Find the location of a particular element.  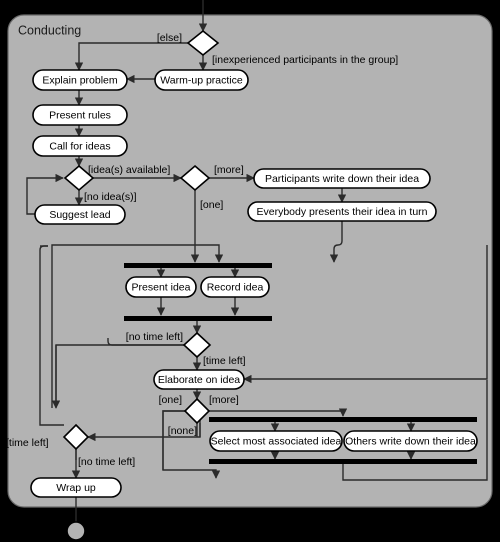

guard-time-left-1: [time left] is located at coordinates (224, 361).